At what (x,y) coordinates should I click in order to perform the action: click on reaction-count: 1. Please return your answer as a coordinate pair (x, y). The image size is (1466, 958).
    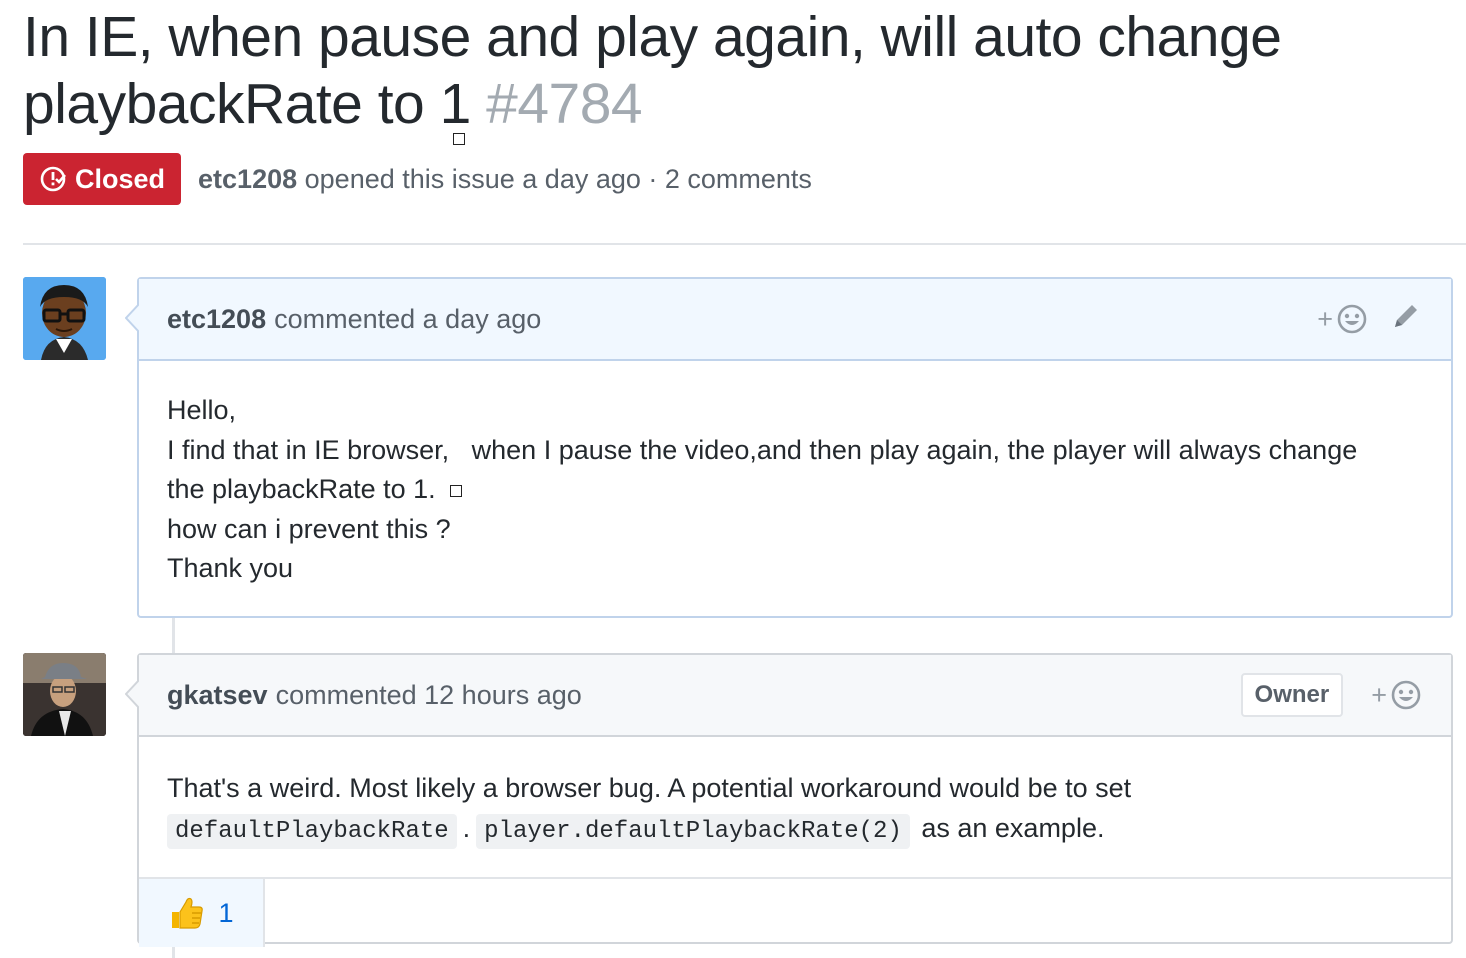
    Looking at the image, I should click on (226, 912).